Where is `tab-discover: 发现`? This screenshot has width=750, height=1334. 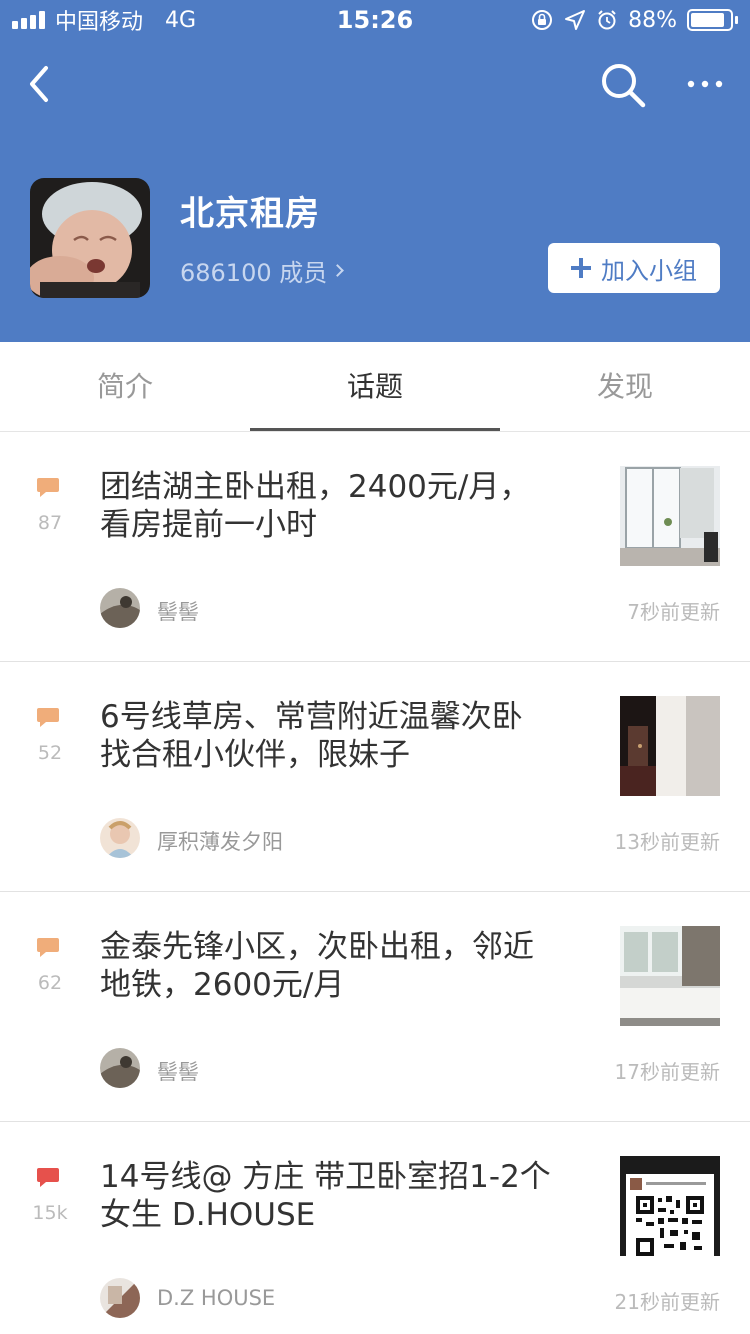 tab-discover: 发现 is located at coordinates (625, 387).